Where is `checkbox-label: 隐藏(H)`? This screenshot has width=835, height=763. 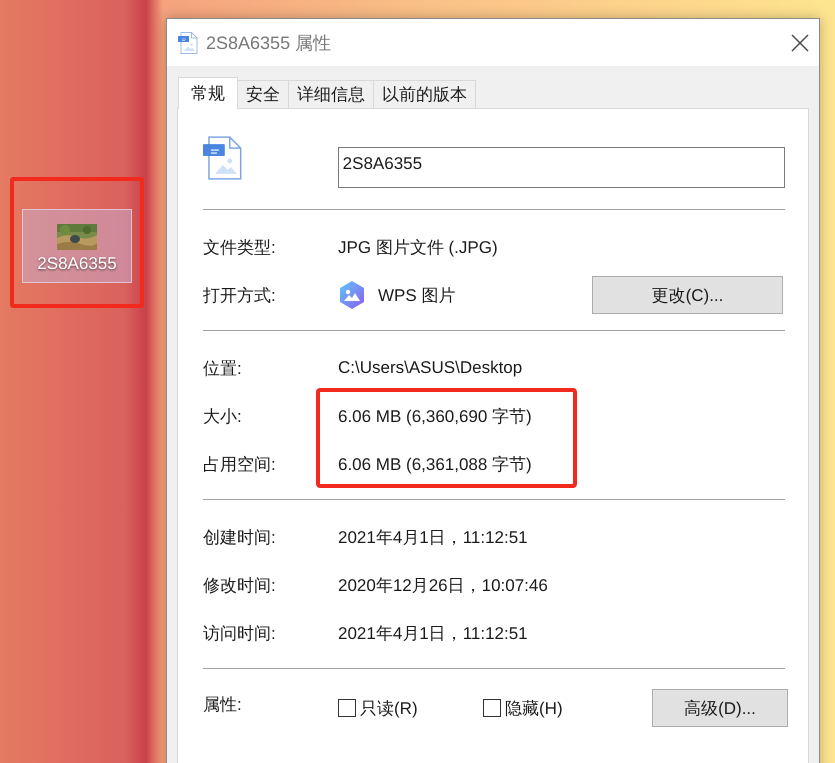
checkbox-label: 隐藏(H) is located at coordinates (534, 708).